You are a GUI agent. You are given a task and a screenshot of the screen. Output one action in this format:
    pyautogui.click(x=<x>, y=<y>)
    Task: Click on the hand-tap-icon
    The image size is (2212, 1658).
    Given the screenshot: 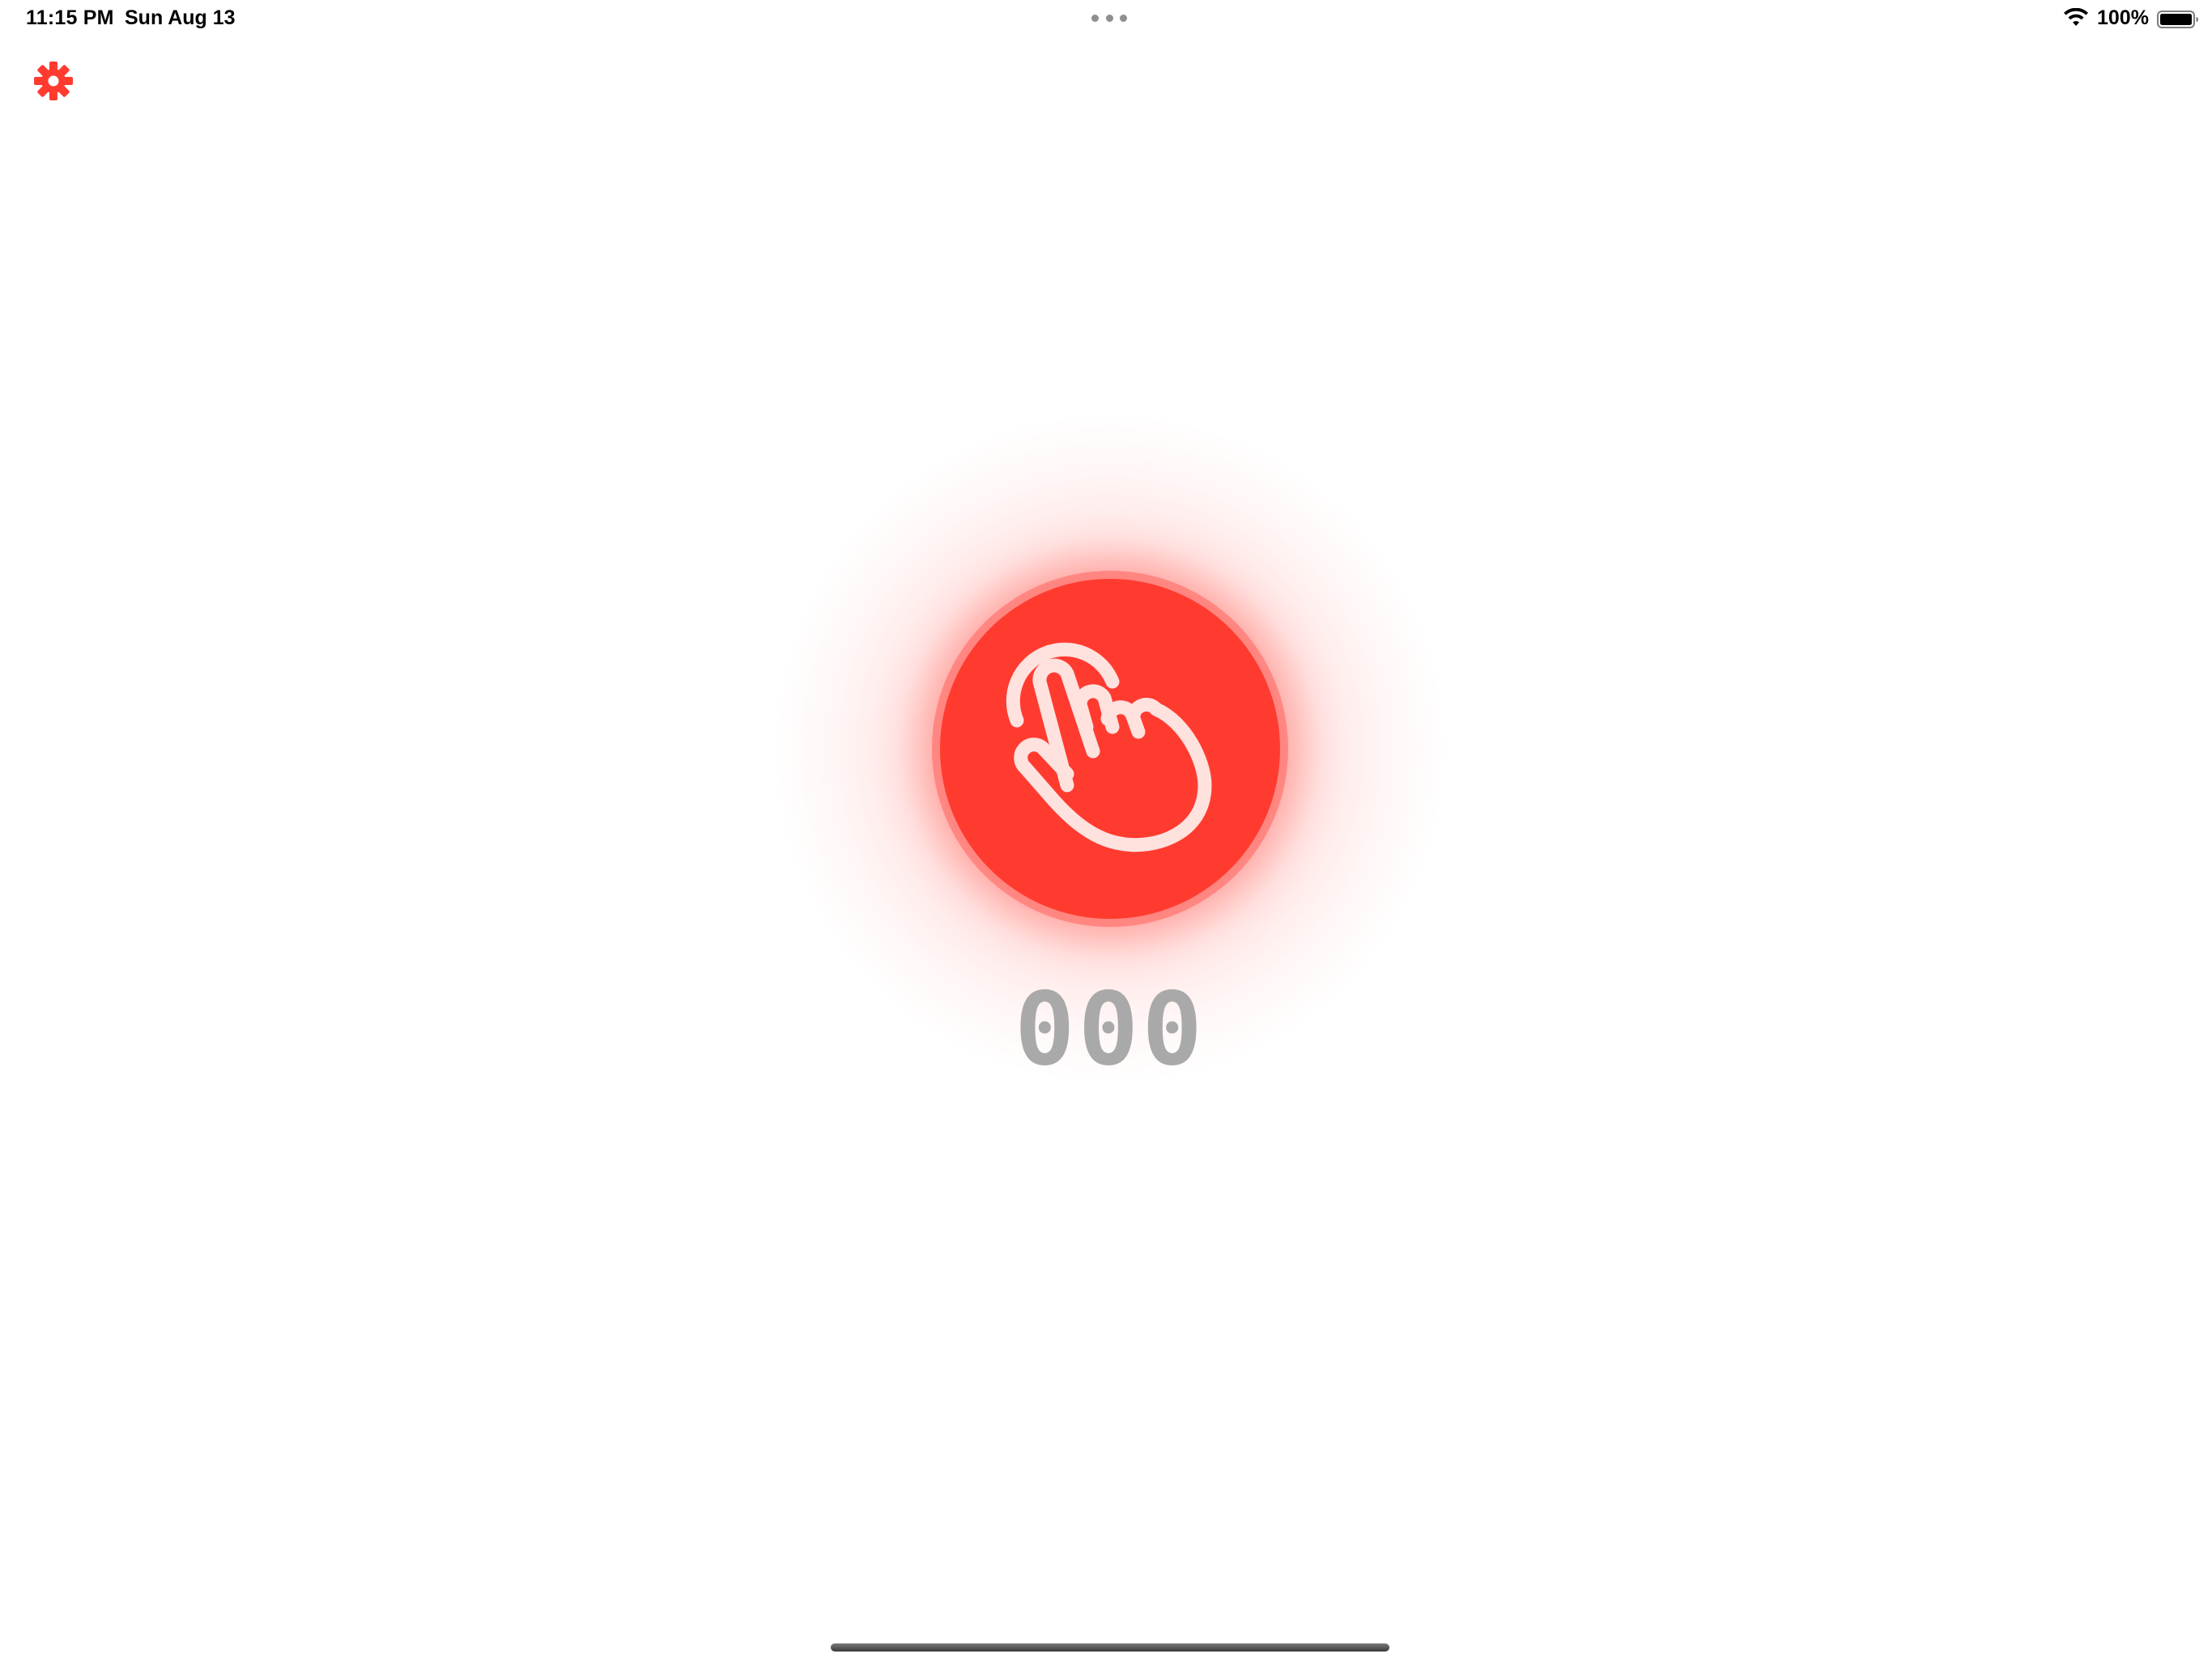 What is the action you would take?
    pyautogui.click(x=1109, y=747)
    